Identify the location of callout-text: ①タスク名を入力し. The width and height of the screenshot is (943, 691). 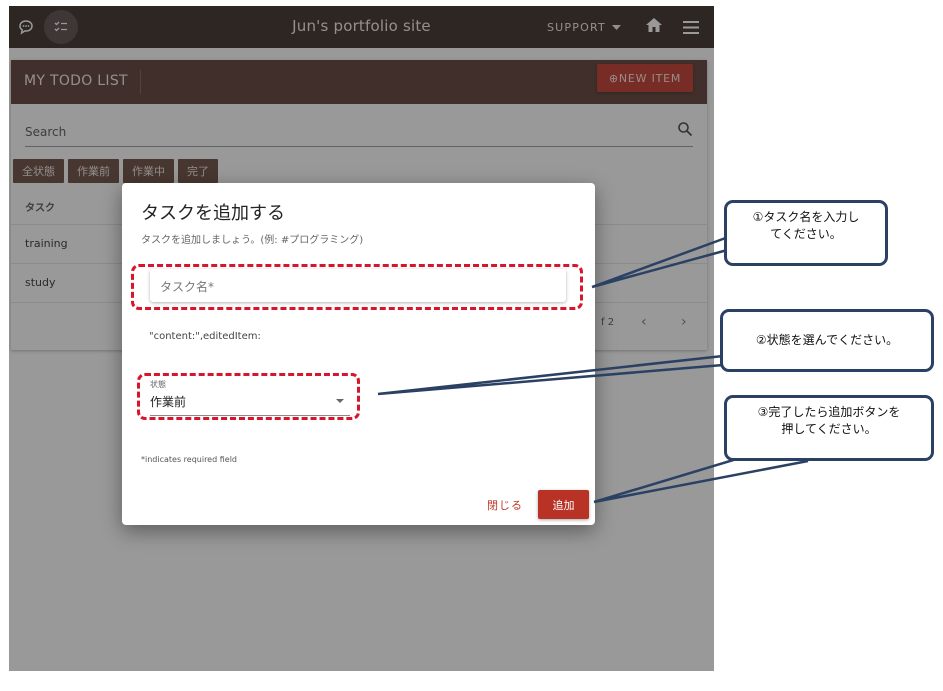
(806, 217).